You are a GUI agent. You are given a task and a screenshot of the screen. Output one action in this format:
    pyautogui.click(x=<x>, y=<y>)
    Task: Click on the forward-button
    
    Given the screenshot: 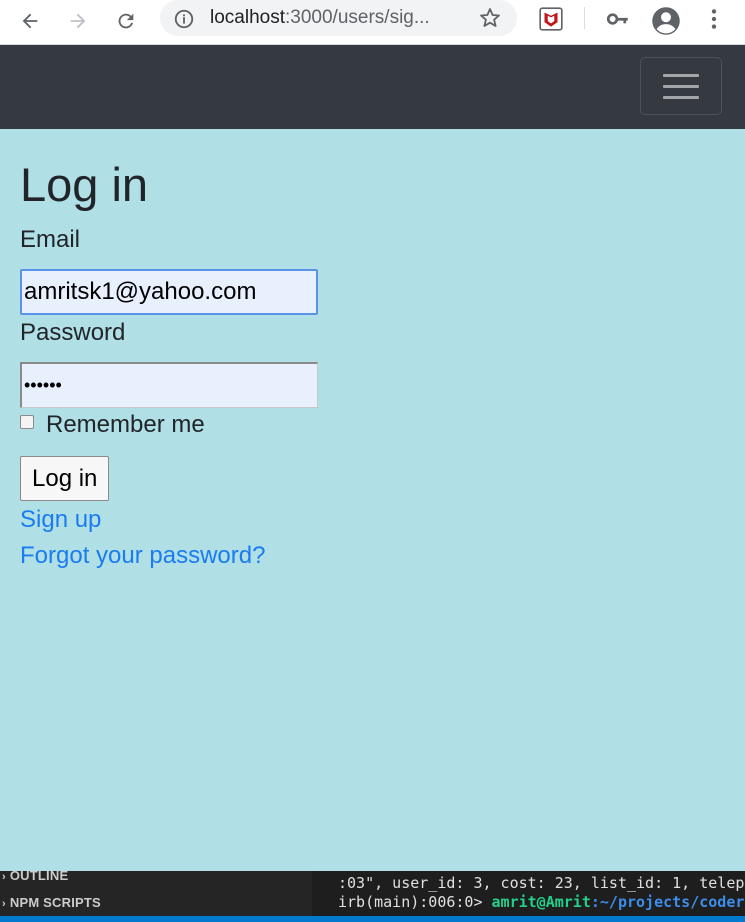 What is the action you would take?
    pyautogui.click(x=78, y=21)
    